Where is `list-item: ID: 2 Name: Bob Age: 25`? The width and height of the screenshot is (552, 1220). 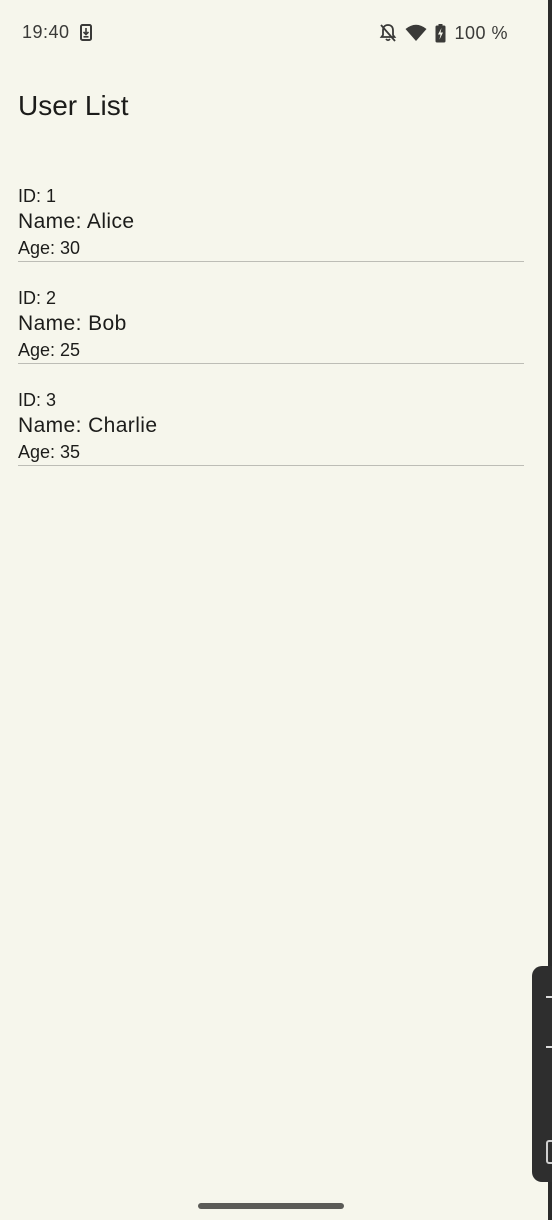 list-item: ID: 2 Name: Bob Age: 25 is located at coordinates (271, 337).